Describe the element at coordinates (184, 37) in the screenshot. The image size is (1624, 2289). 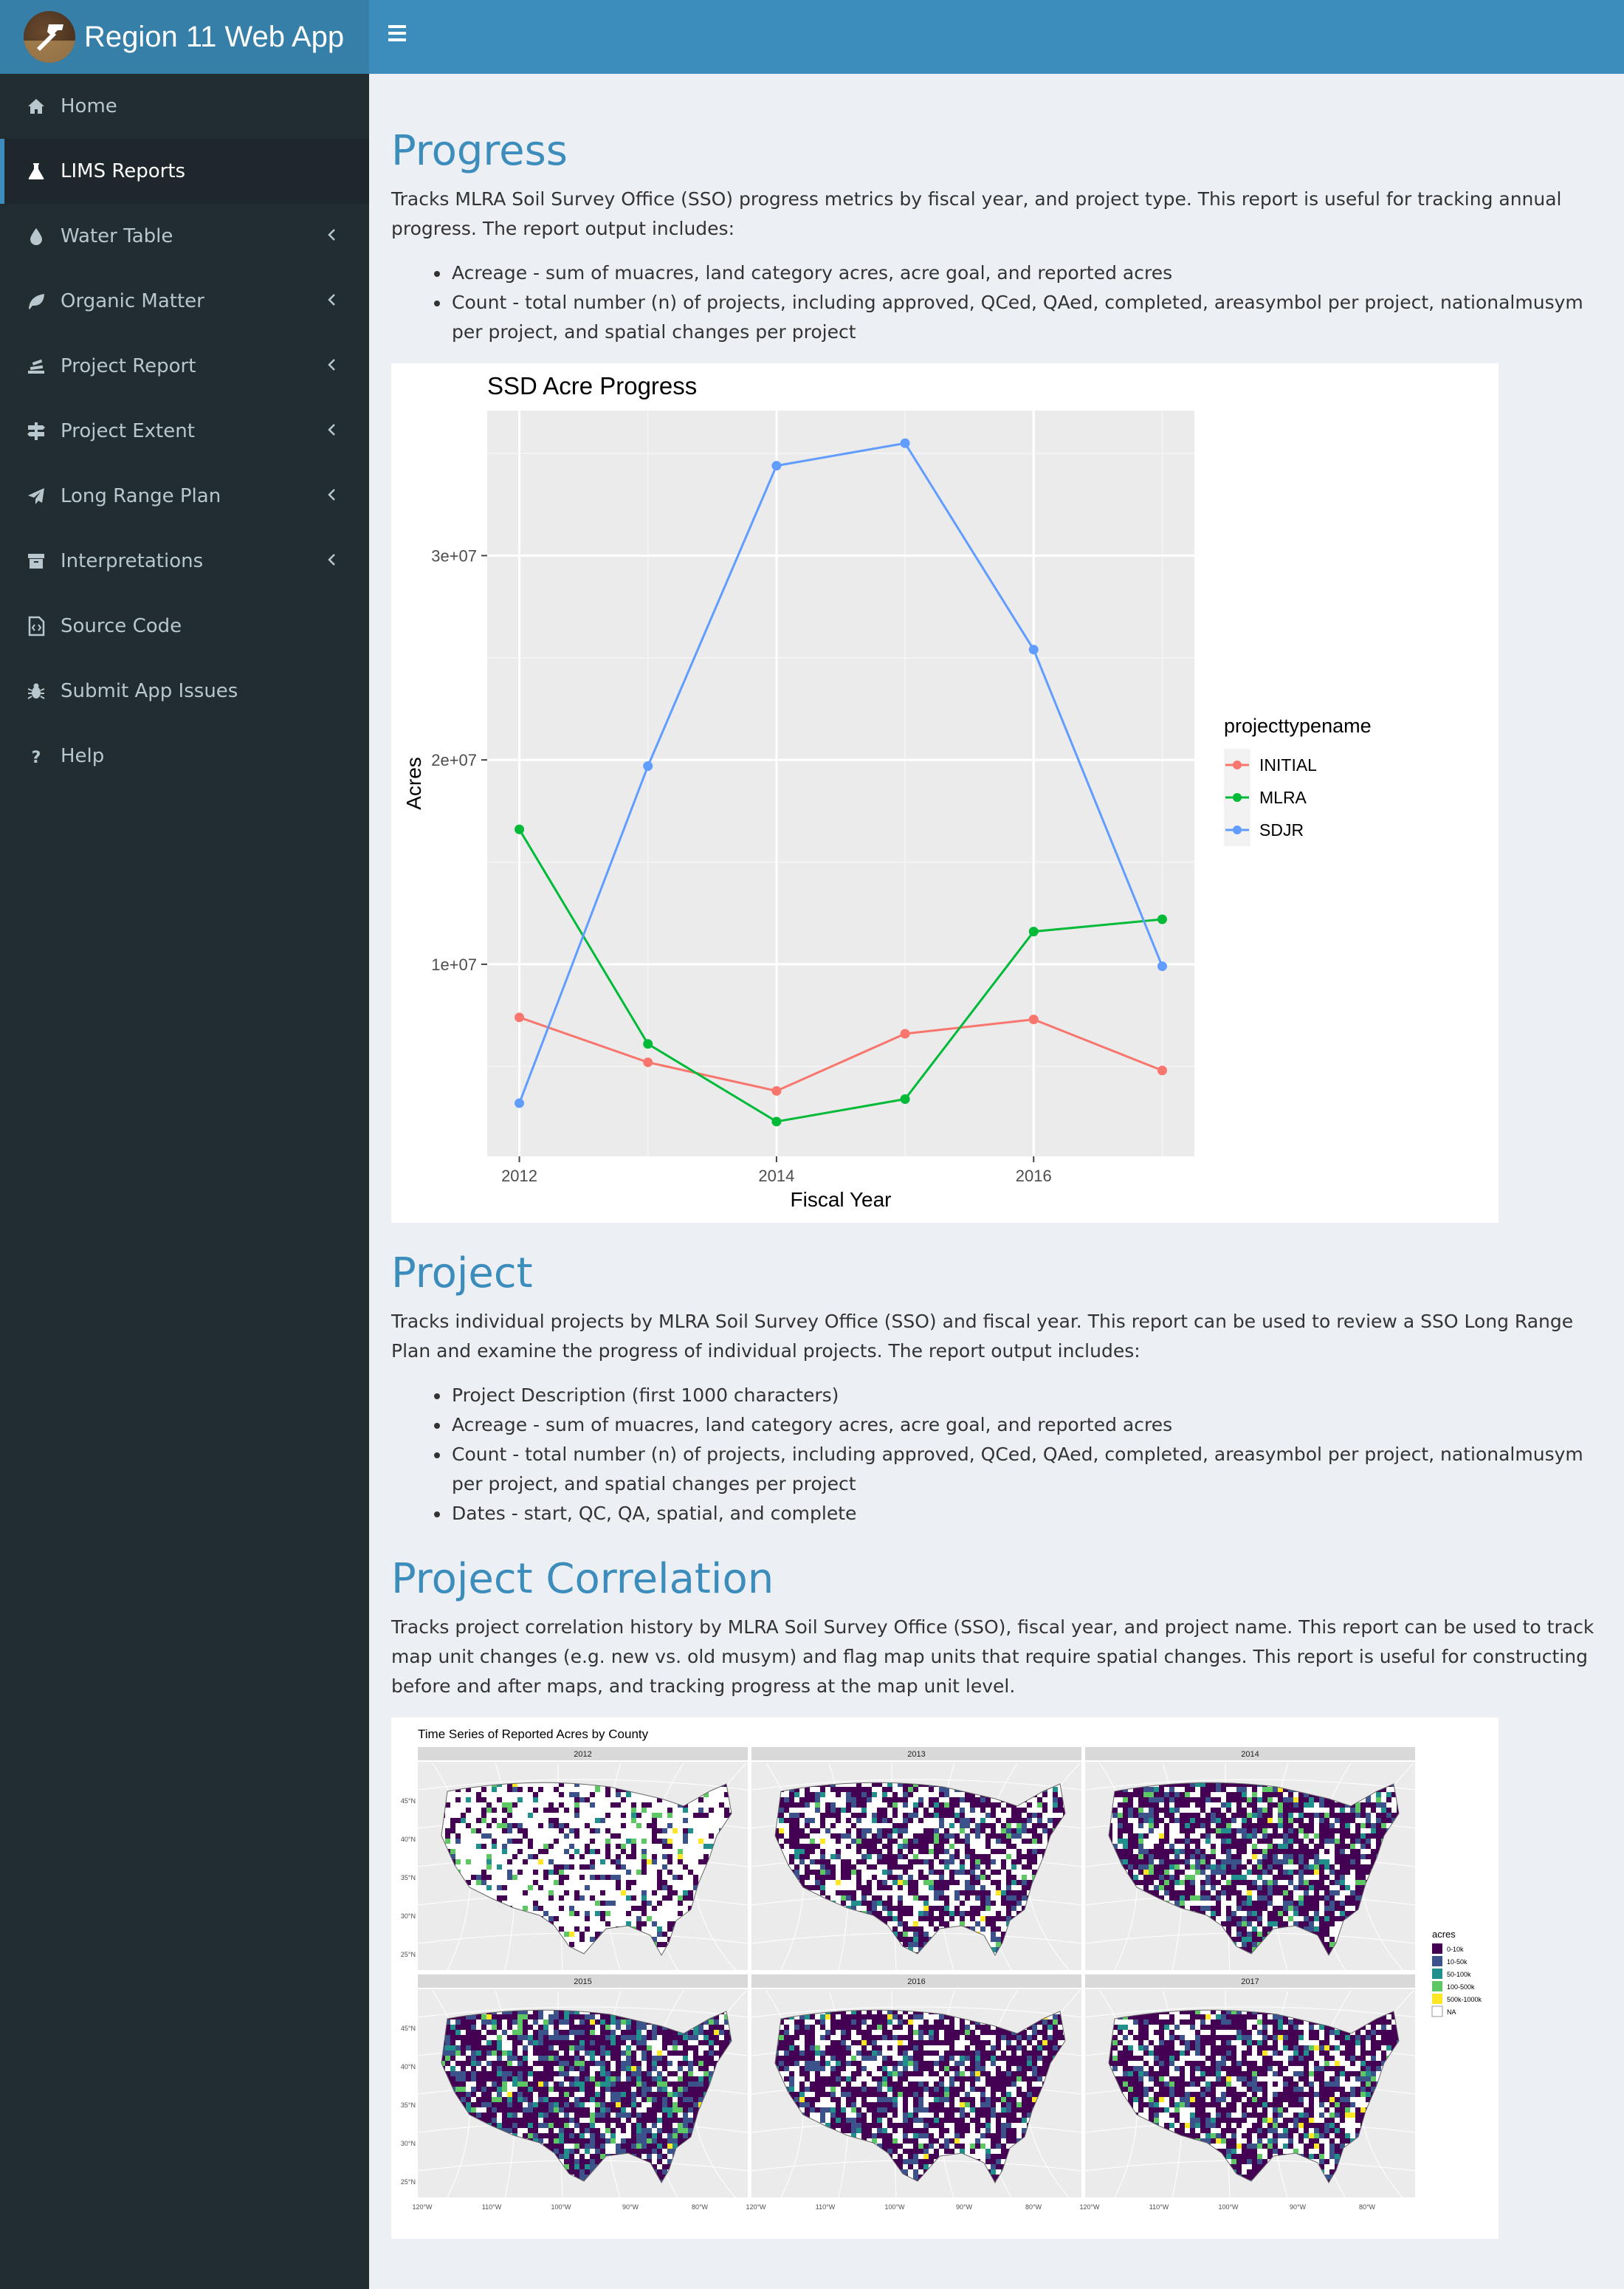
I see `app-logo-area: Region 11 Web App` at that location.